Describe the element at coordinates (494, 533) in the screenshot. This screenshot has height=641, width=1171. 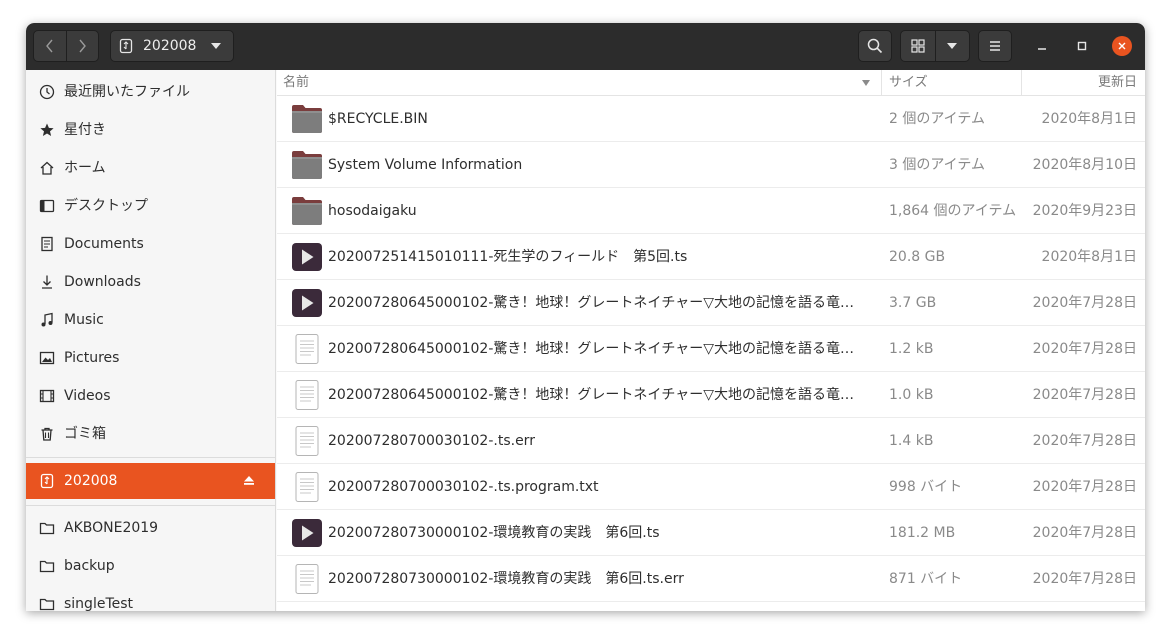
I see `file-name: 202007280730000102-環境教育の実践 第6回.ts` at that location.